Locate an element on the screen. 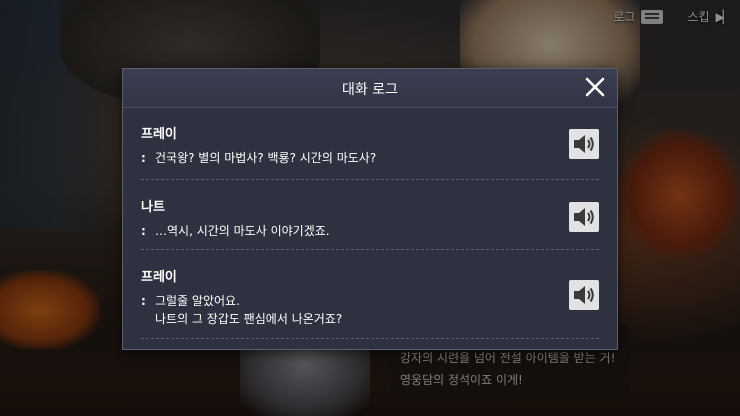 The width and height of the screenshot is (740, 416). log-entry: 프레이 : 그럴줄 알았어요. 나트의 그 장갑도 팬심에서 나온거죠? is located at coordinates (370, 294).